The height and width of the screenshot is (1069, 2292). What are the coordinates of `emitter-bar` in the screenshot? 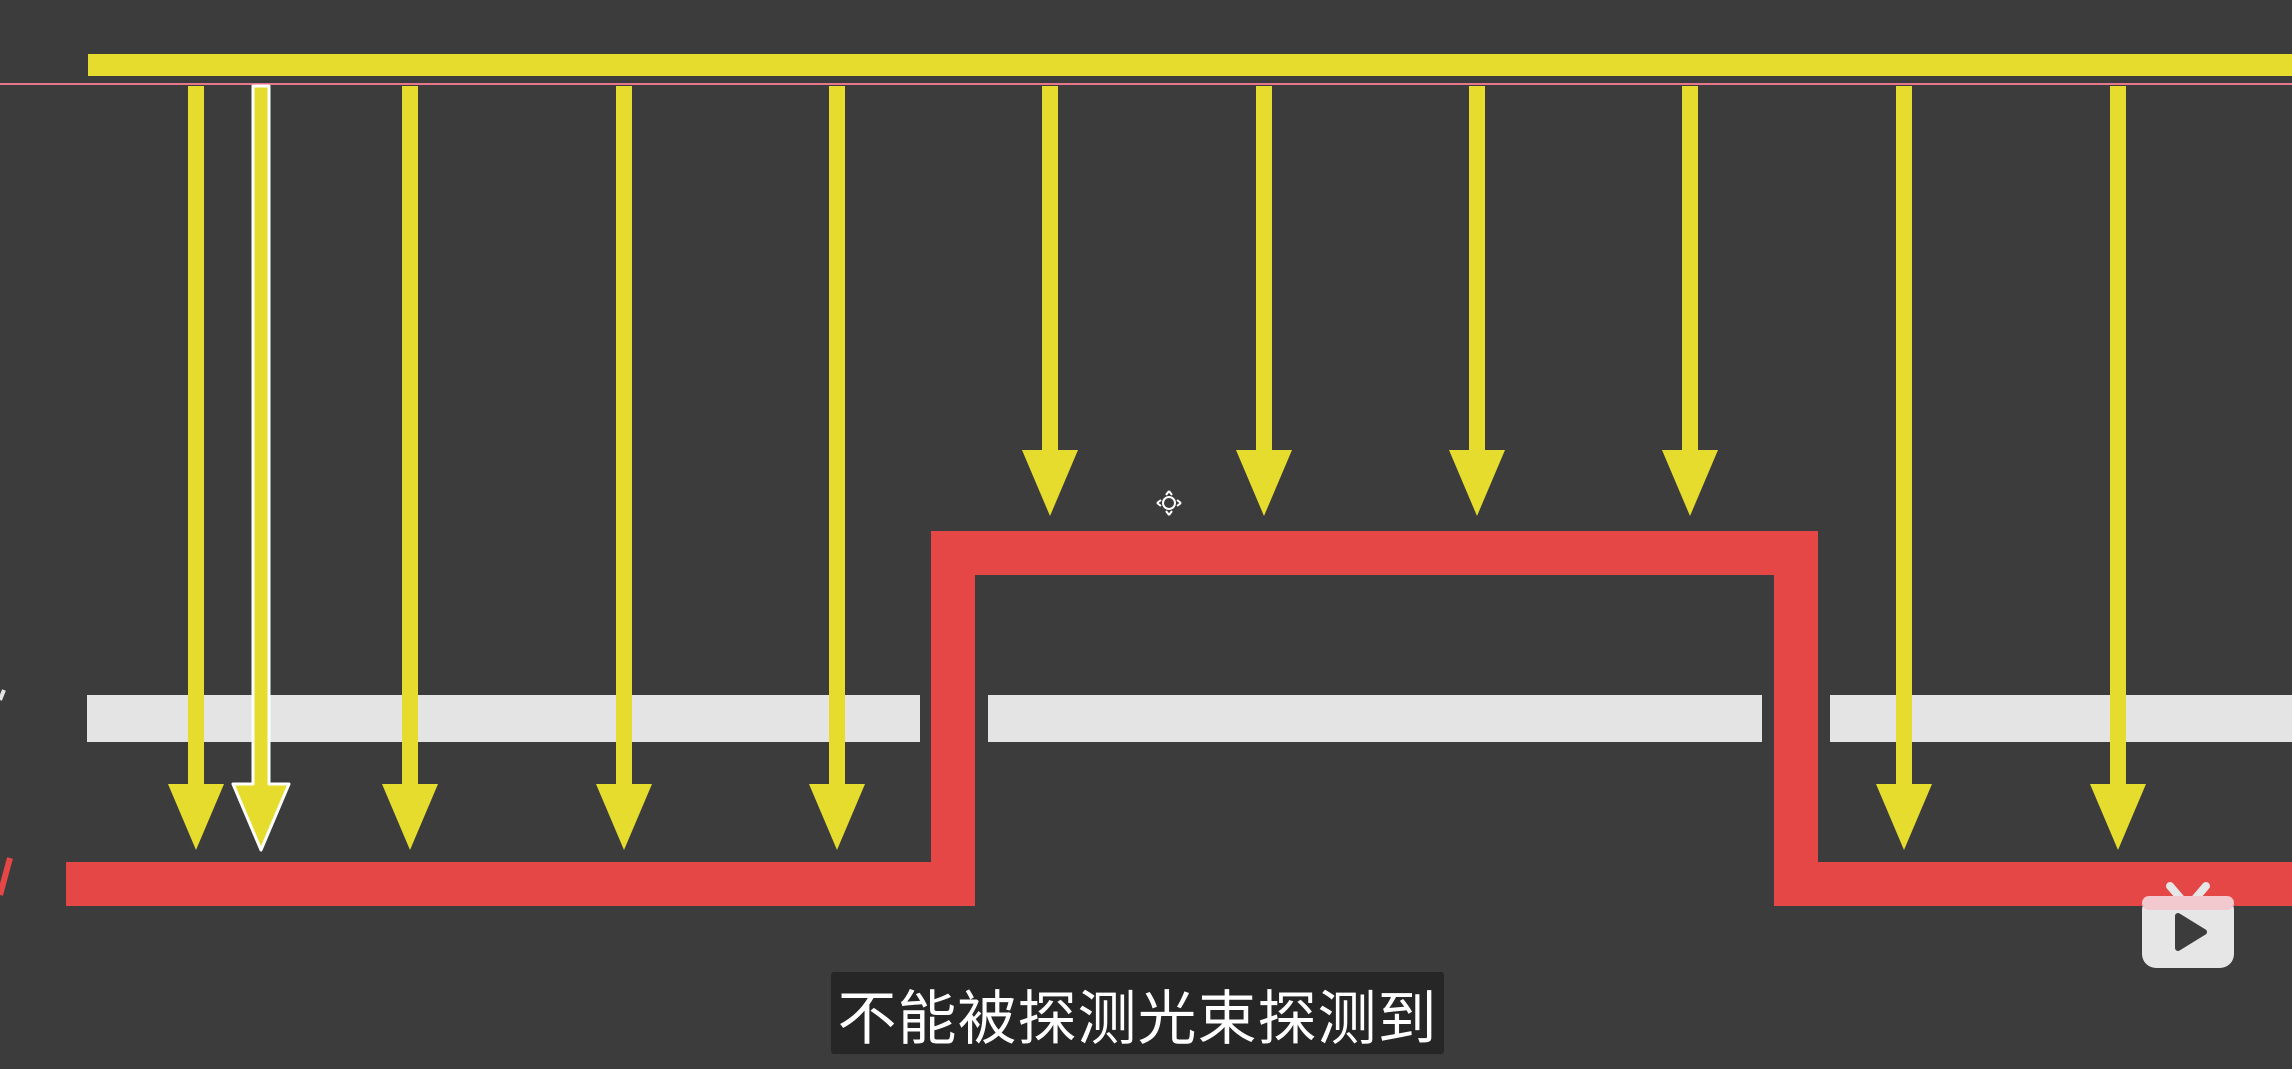 It's located at (1190, 65).